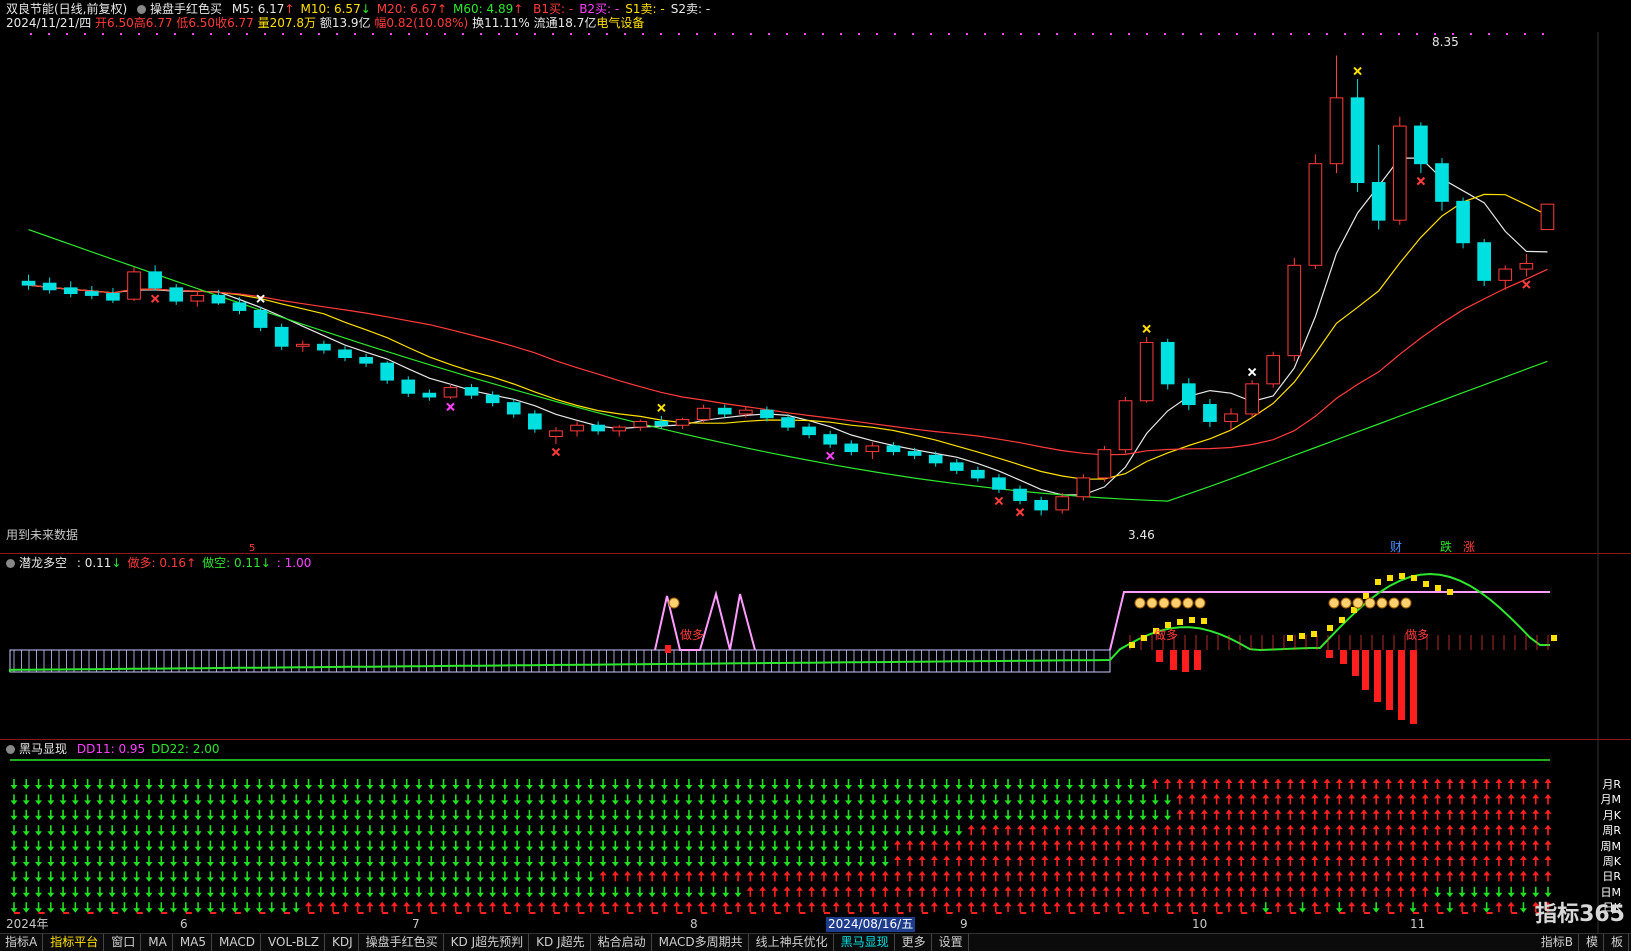 The height and width of the screenshot is (951, 1631). What do you see at coordinates (43, 563) in the screenshot?
I see `panel2-title: 潜龙多空` at bounding box center [43, 563].